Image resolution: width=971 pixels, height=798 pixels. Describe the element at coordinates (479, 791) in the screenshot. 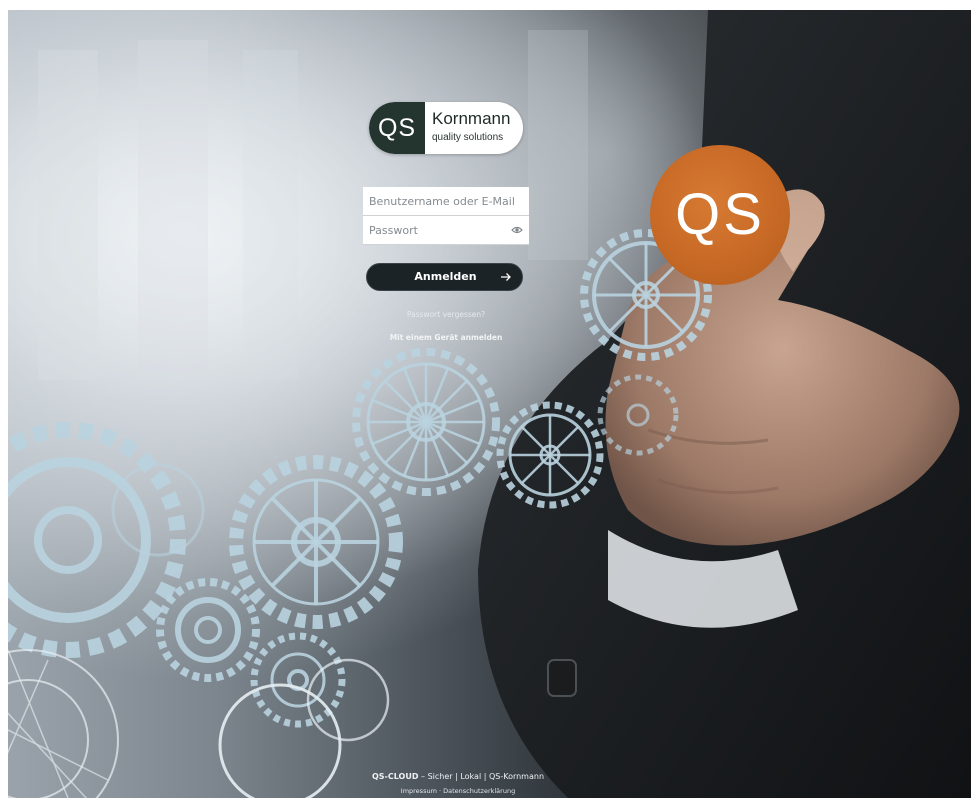

I see `privacy-link: Datenschutzerklärung` at that location.